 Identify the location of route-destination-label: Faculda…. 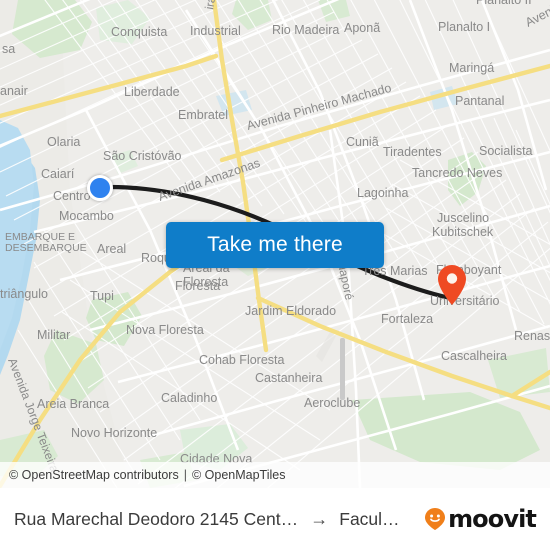
(374, 518).